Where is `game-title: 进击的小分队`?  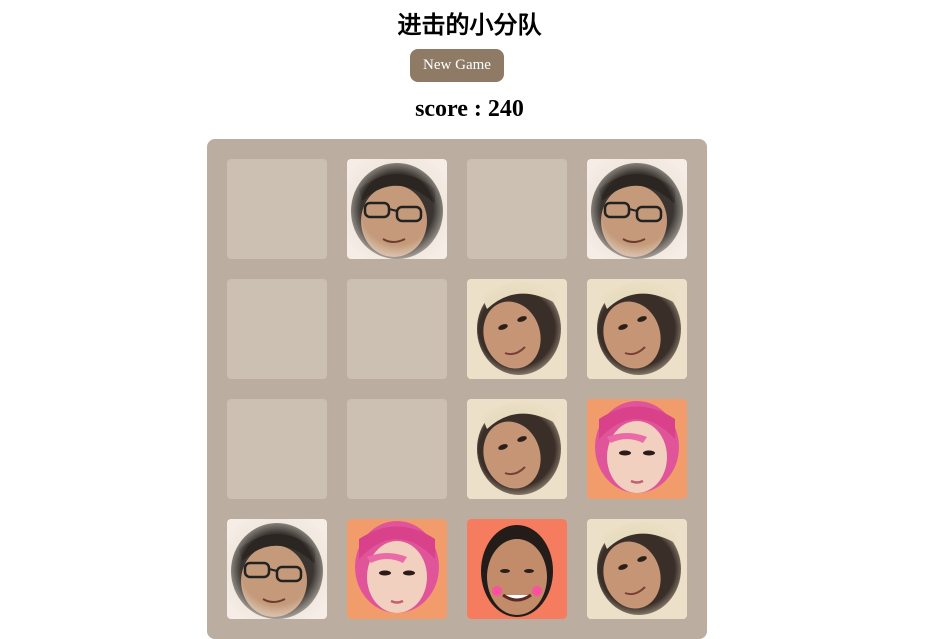 game-title: 进击的小分队 is located at coordinates (469, 25).